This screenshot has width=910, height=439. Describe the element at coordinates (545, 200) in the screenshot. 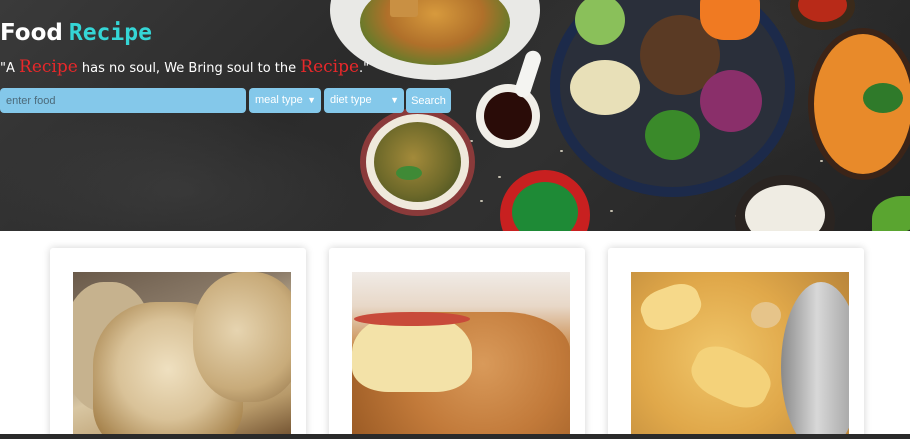

I see `seaweed-bowl-image` at that location.